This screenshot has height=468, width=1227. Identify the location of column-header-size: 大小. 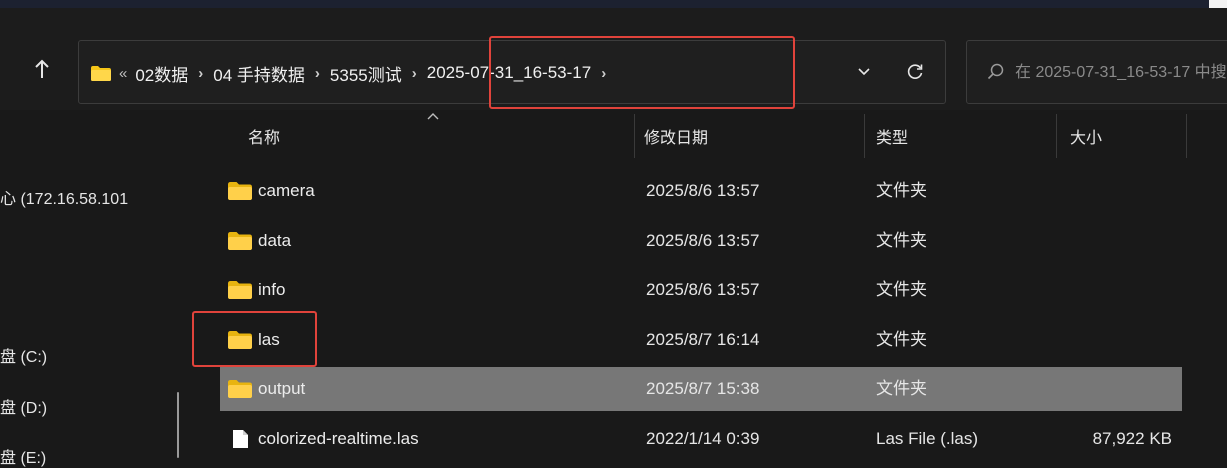
(1086, 138).